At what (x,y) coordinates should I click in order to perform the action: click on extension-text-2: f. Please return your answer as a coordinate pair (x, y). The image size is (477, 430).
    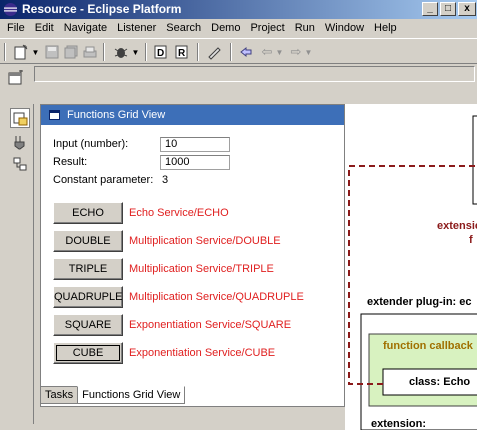
    Looking at the image, I should click on (471, 240).